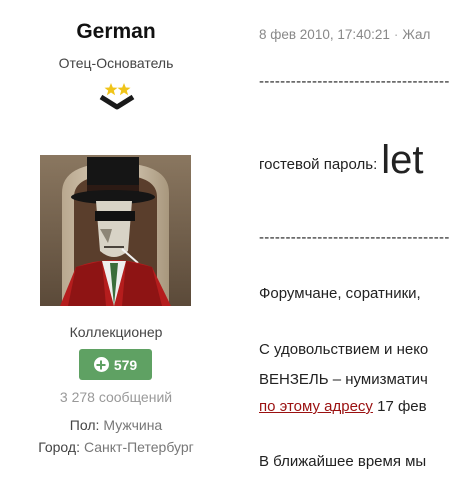  I want to click on chevron-icon, so click(117, 102).